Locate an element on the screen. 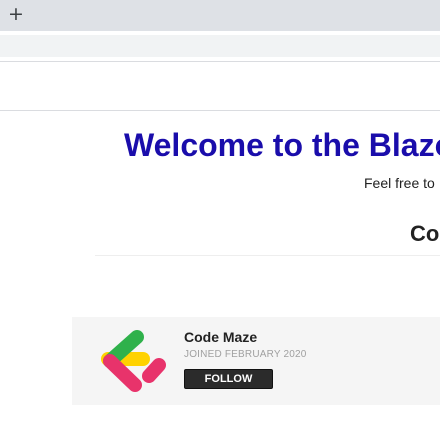 This screenshot has height=440, width=440. profile-joined-date: JOINED FEBRUARY 2020 is located at coordinates (245, 354).